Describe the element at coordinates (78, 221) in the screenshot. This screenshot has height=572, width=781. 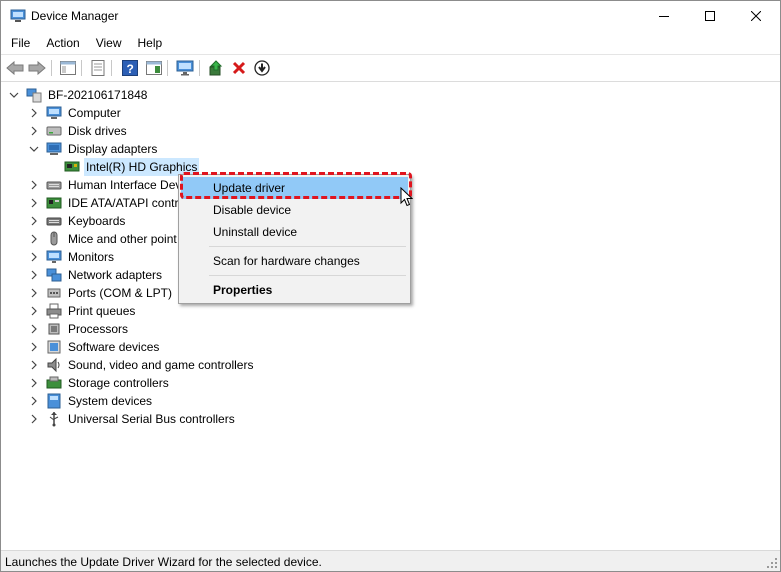
I see `tree-category-item: Keyboards` at that location.